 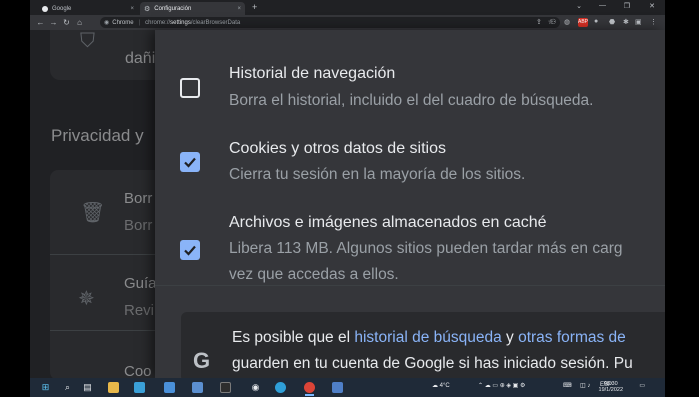 What do you see at coordinates (79, 22) in the screenshot?
I see `home-button: ⌂` at bounding box center [79, 22].